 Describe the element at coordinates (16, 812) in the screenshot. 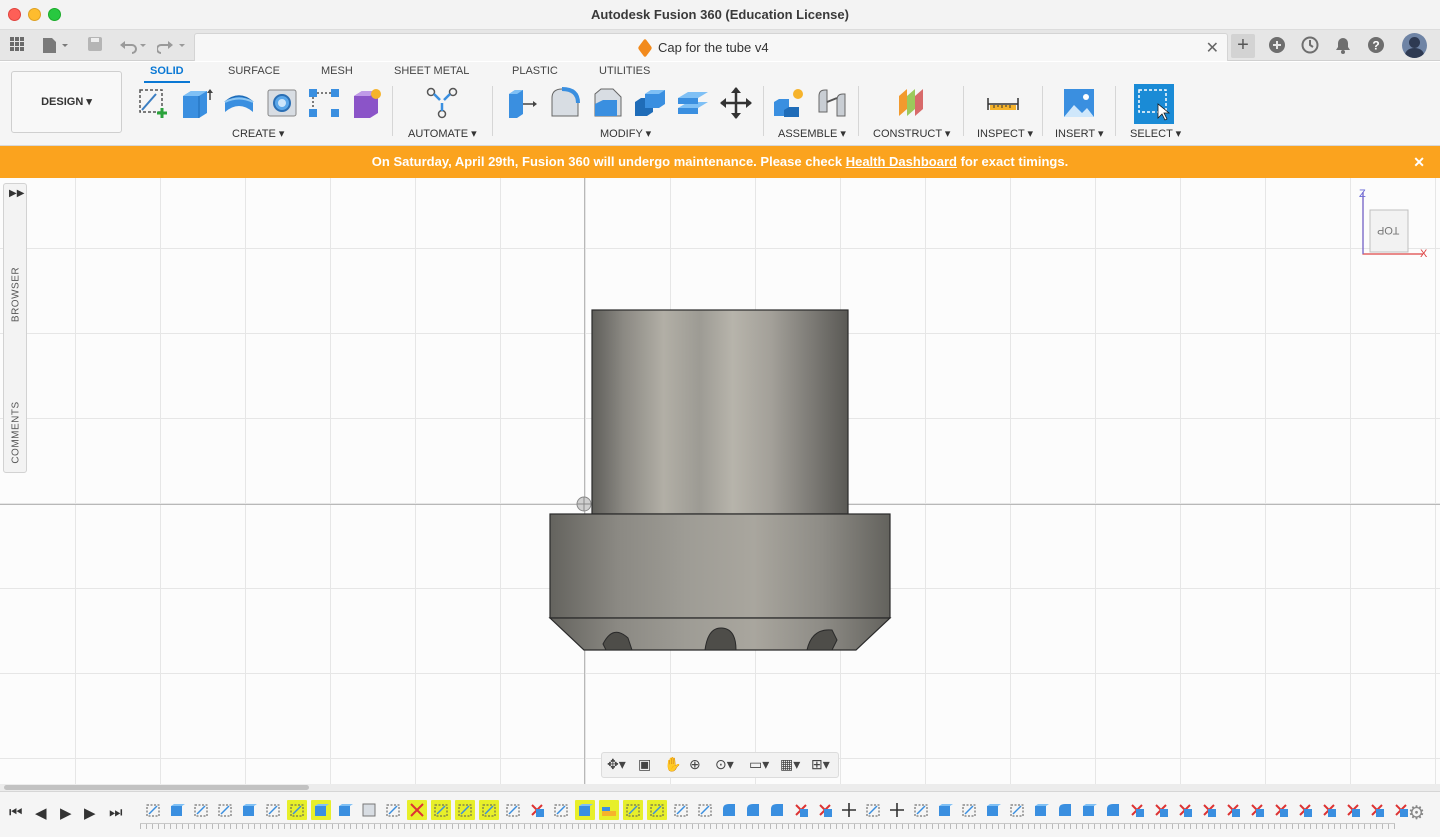

I see `go-to-start-icon: ⏮` at that location.